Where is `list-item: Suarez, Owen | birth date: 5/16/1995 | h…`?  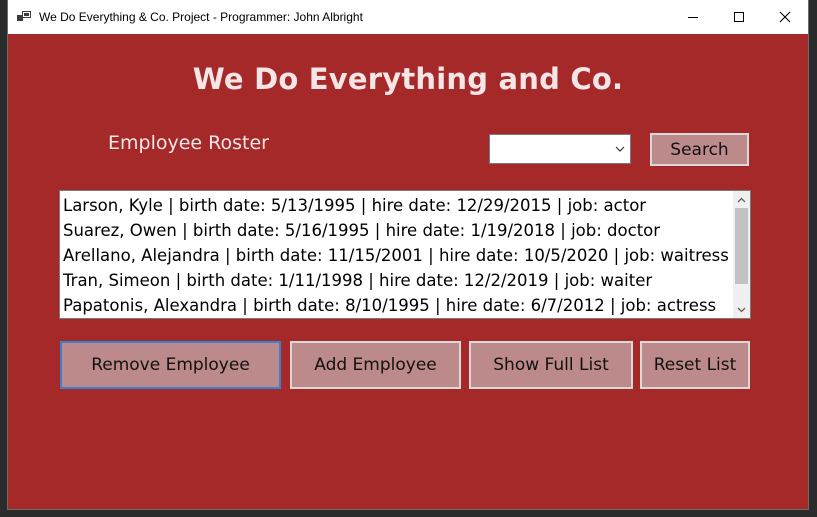 list-item: Suarez, Owen | birth date: 5/16/1995 | h… is located at coordinates (398, 230).